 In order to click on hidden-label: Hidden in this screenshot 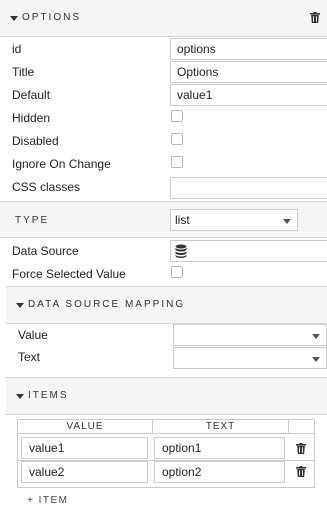, I will do `click(31, 118)`.